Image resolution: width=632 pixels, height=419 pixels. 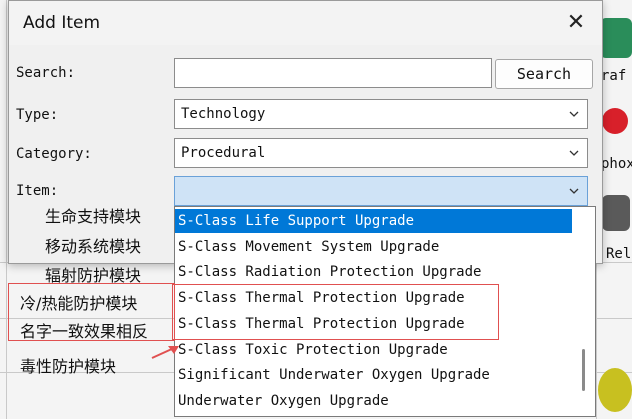 What do you see at coordinates (619, 254) in the screenshot?
I see `peek-label: Rel` at bounding box center [619, 254].